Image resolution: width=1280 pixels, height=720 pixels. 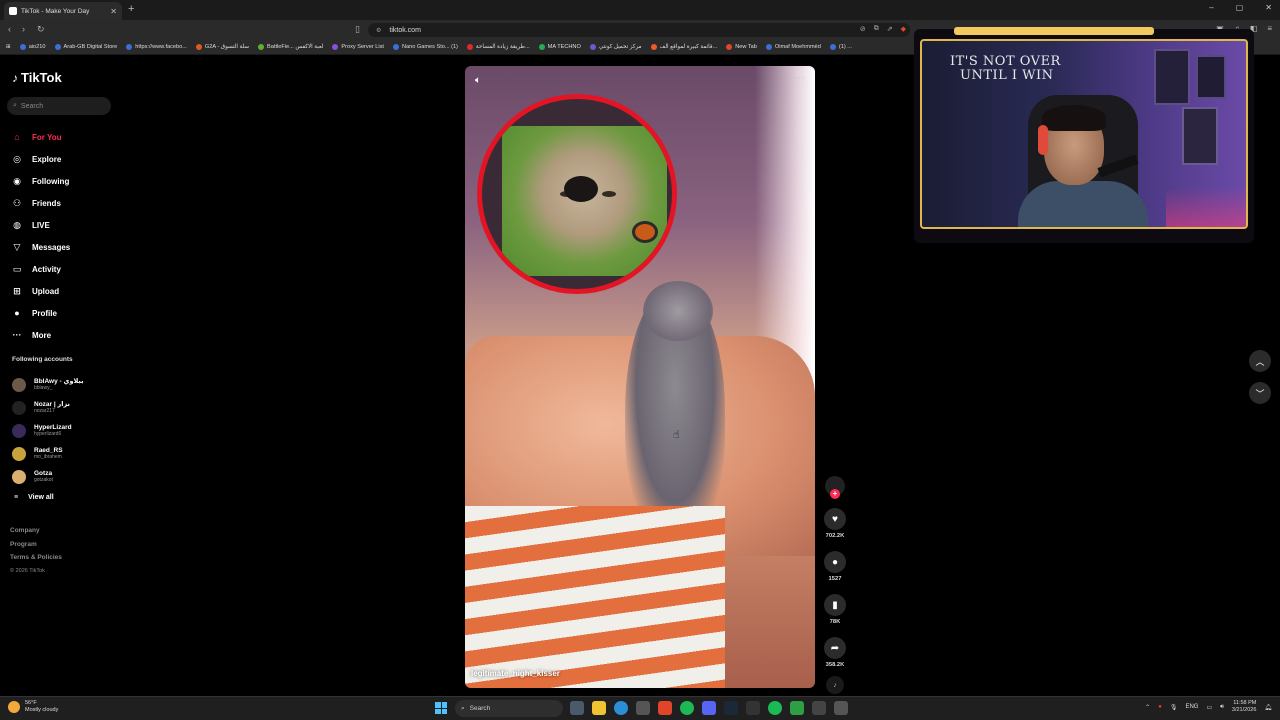 I want to click on nav-item-more: ··· More, so click(x=65, y=335).